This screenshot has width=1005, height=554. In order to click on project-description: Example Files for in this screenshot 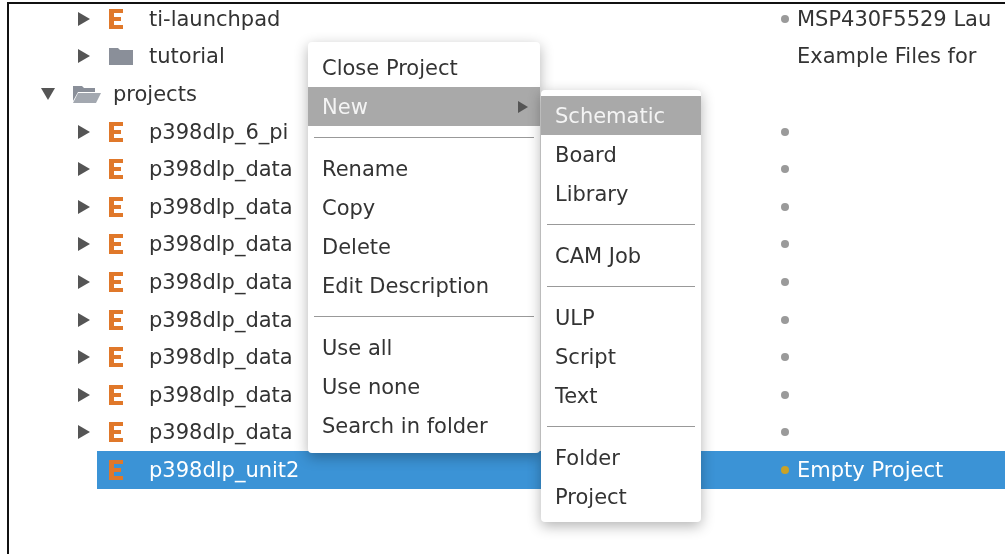, I will do `click(887, 56)`.